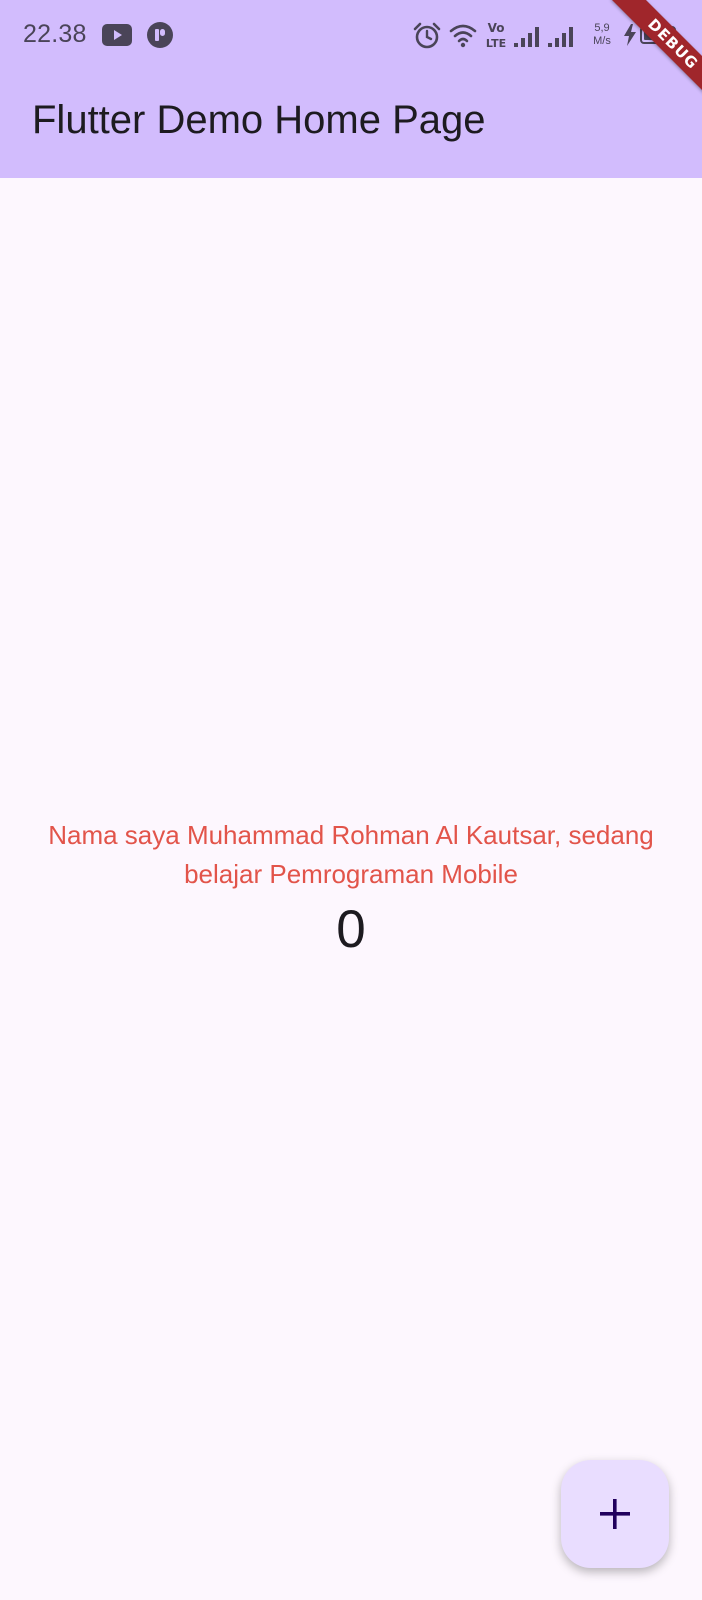  What do you see at coordinates (496, 28) in the screenshot?
I see `svg-text: Vo` at bounding box center [496, 28].